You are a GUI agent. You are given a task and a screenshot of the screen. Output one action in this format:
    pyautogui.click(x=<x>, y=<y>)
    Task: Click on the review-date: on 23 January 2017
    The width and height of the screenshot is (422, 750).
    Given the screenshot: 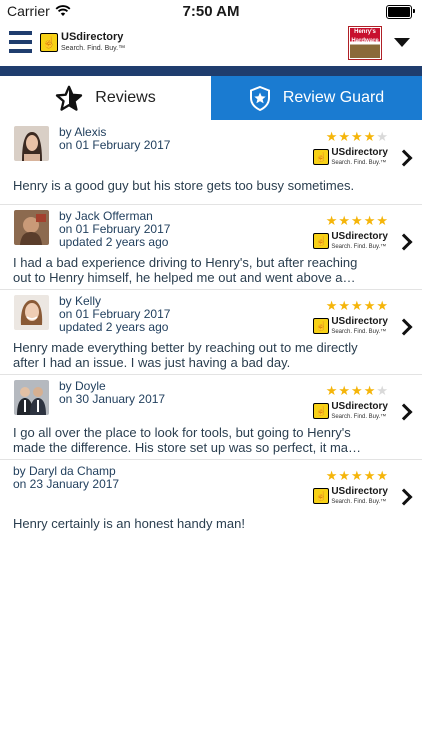 What is the action you would take?
    pyautogui.click(x=66, y=484)
    